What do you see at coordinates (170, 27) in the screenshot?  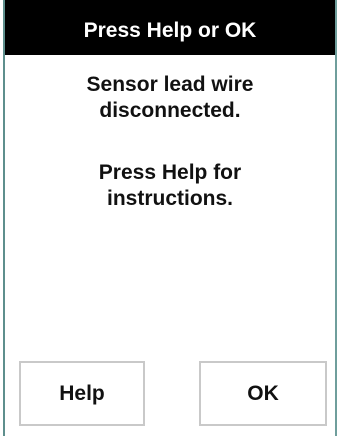 I see `dialog-title: Press Help or OK` at bounding box center [170, 27].